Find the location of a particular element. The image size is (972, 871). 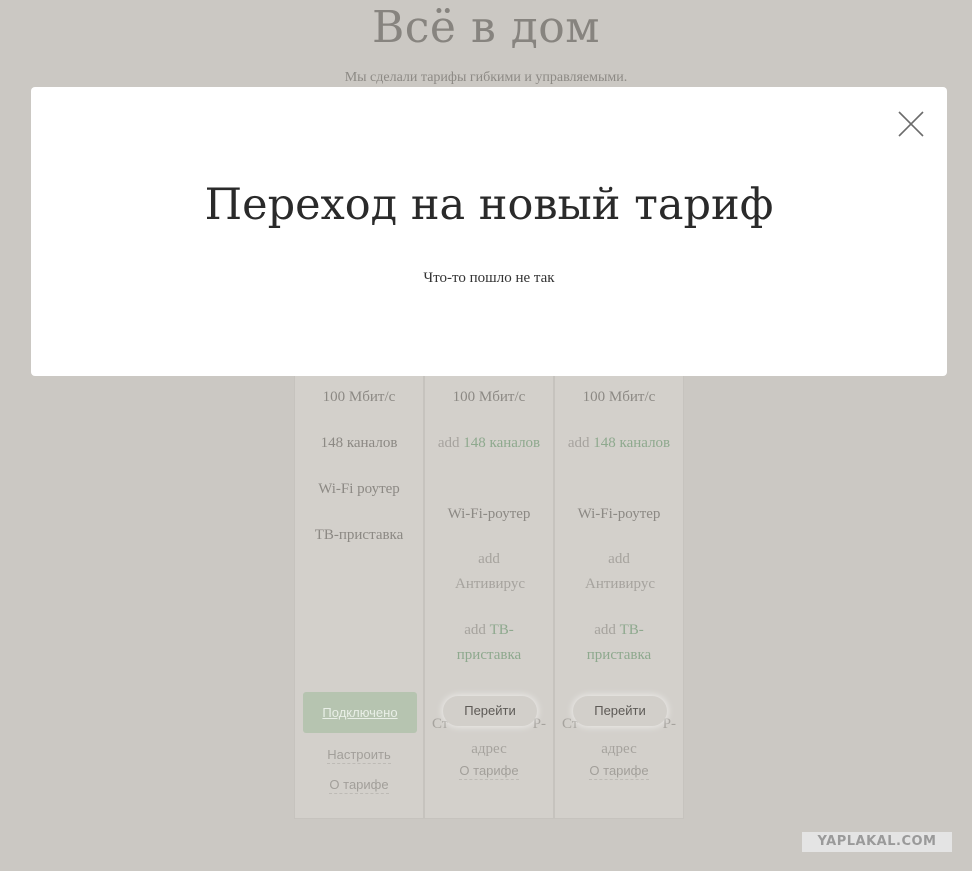

modal-error-message: Что-то пошло не так is located at coordinates (489, 278).